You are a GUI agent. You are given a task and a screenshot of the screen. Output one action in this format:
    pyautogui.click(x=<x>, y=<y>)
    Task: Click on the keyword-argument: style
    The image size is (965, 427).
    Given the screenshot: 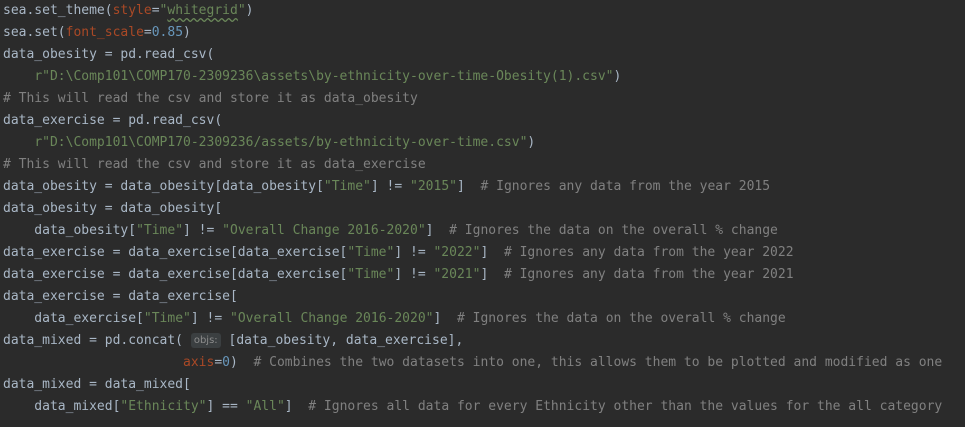 What is the action you would take?
    pyautogui.click(x=132, y=10)
    